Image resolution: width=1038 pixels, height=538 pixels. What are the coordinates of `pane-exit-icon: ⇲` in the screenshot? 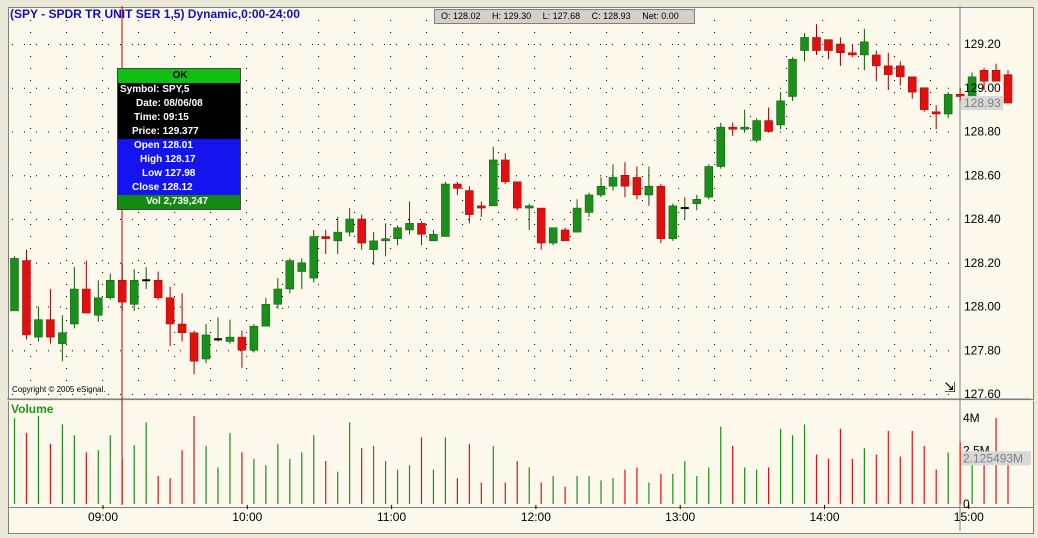 It's located at (950, 387).